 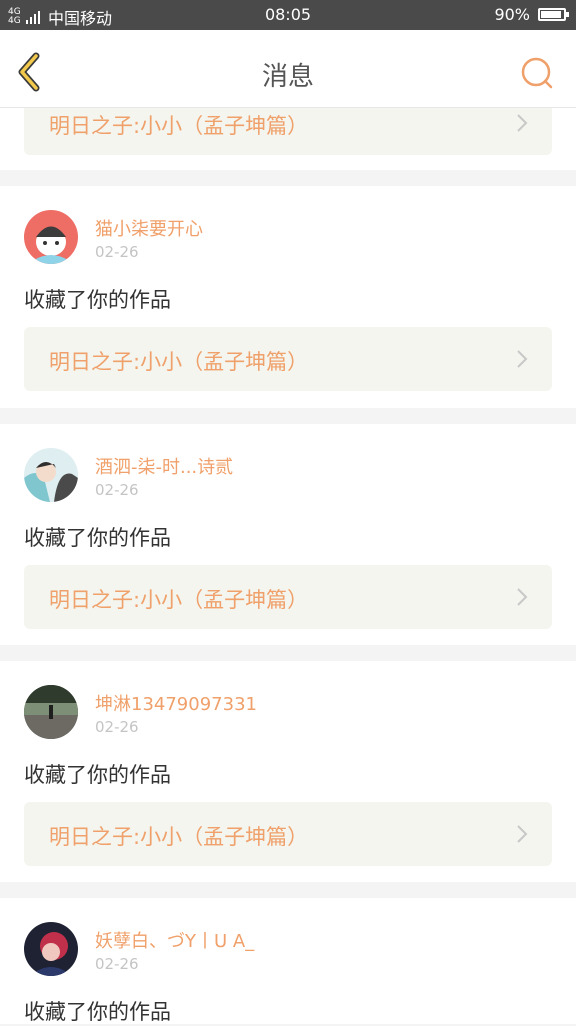 I want to click on message-card: 妖孽白、づY丨U A_ 02-26 收藏了你的作品, so click(x=288, y=961).